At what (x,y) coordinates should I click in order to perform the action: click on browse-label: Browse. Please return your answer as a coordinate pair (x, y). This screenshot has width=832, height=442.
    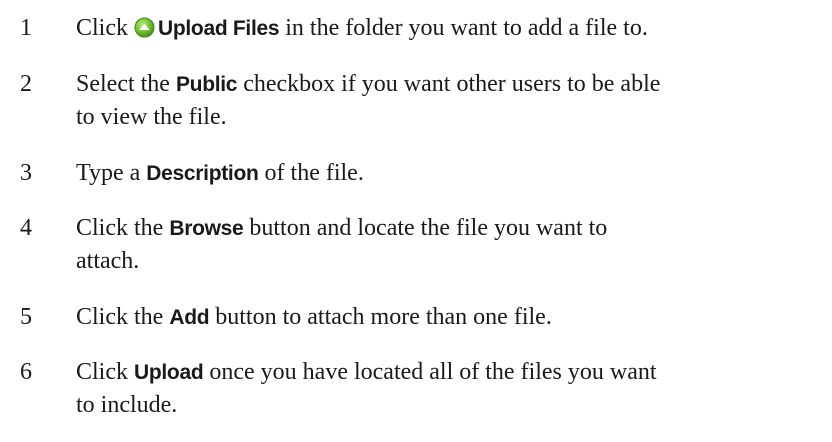
    Looking at the image, I should click on (206, 228).